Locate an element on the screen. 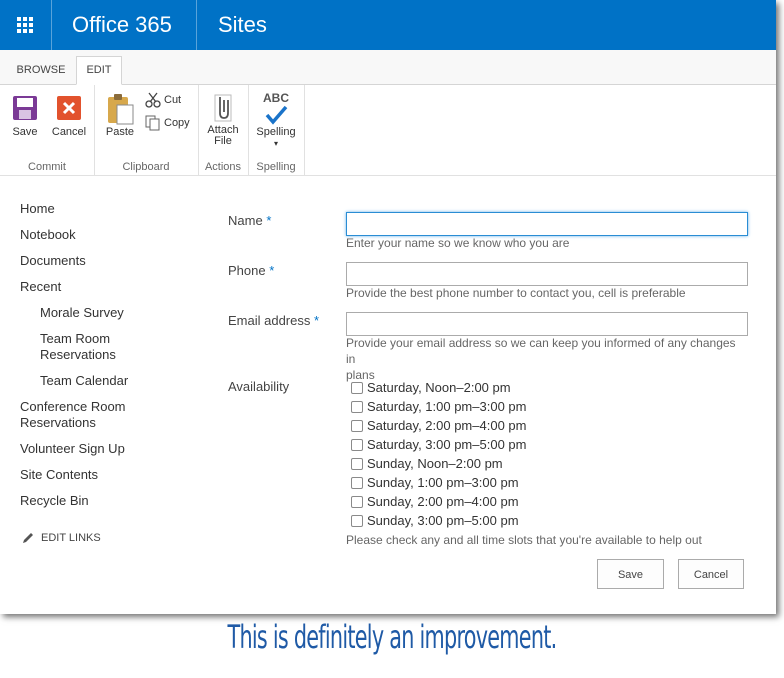  slot-label: Saturday, Noon–2:00 pm is located at coordinates (439, 387).